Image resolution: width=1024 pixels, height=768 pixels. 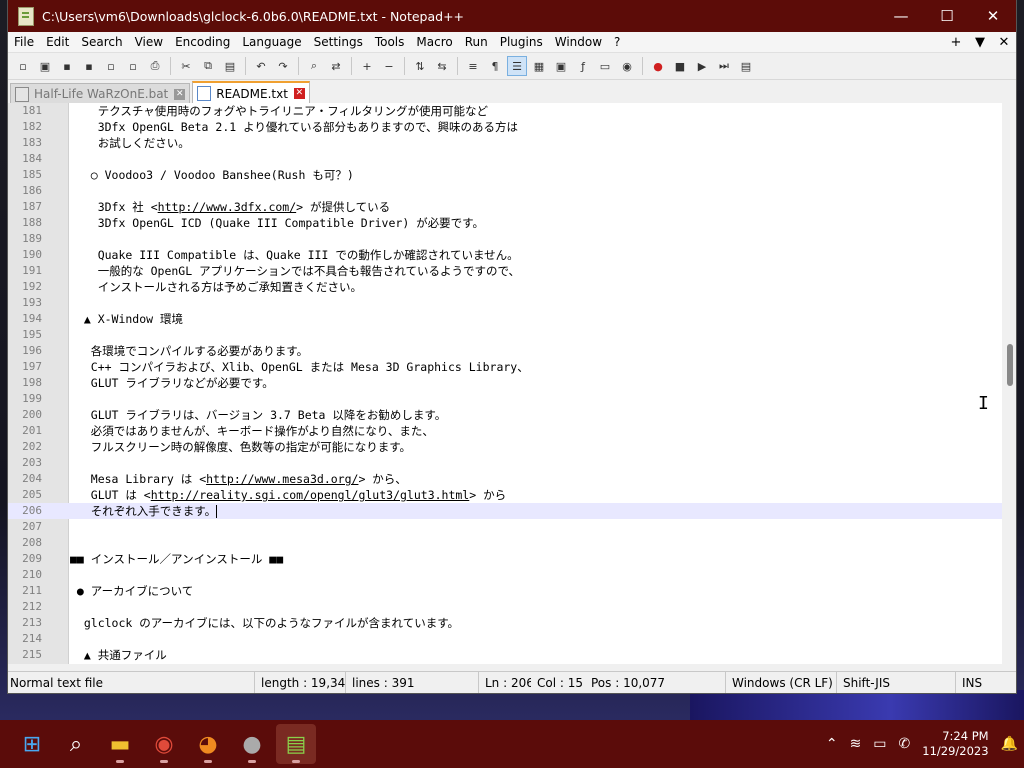 What do you see at coordinates (24, 42) in the screenshot?
I see `menu-file: File` at bounding box center [24, 42].